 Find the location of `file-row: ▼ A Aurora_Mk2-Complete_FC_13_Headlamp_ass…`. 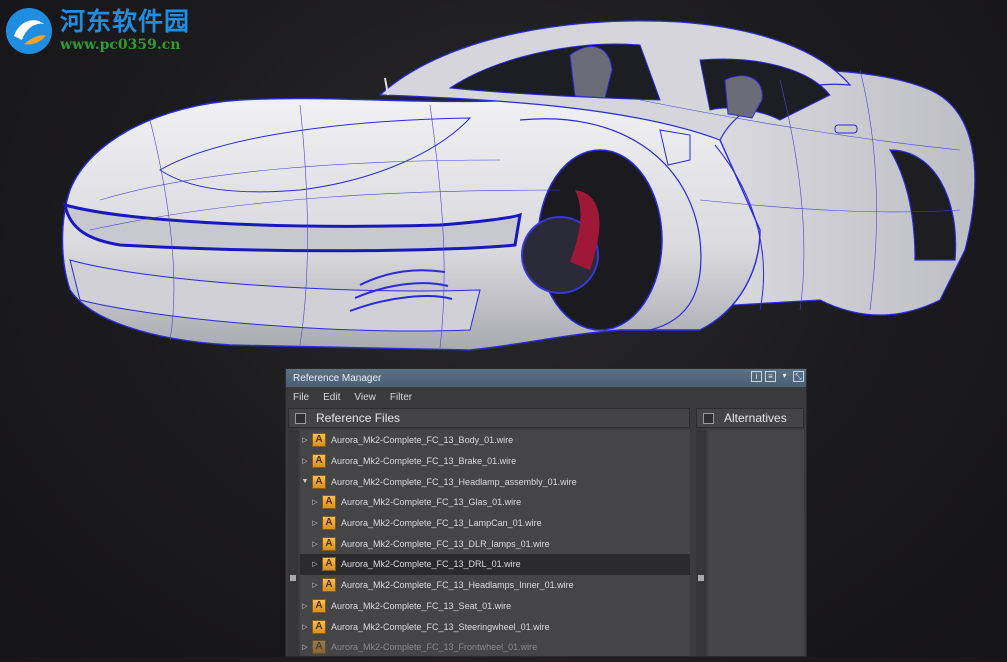

file-row: ▼ A Aurora_Mk2-Complete_FC_13_Headlamp_ass… is located at coordinates (495, 481).